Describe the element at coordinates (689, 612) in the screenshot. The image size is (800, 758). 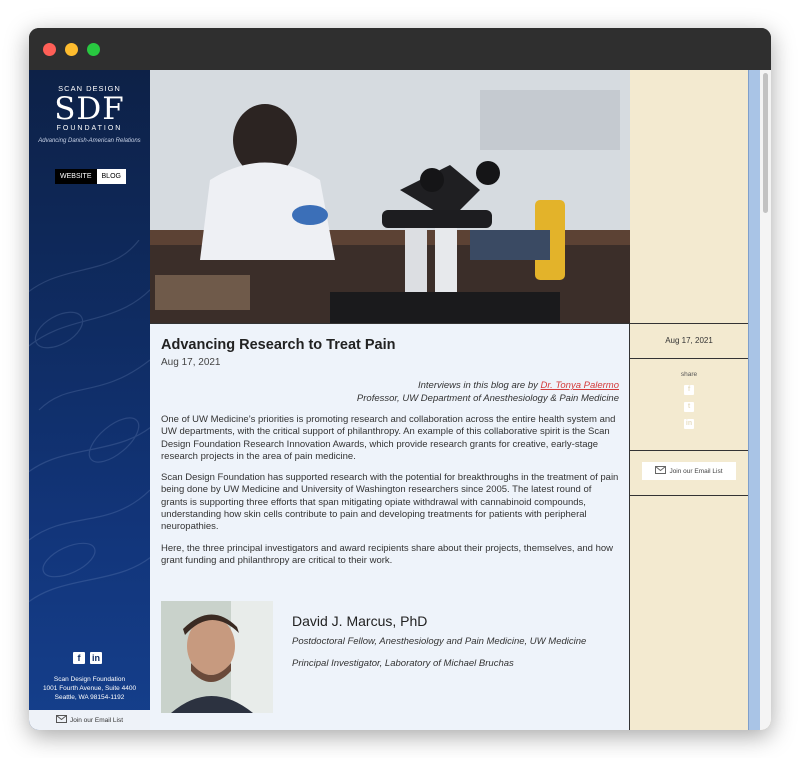
I see `right-column-body` at that location.